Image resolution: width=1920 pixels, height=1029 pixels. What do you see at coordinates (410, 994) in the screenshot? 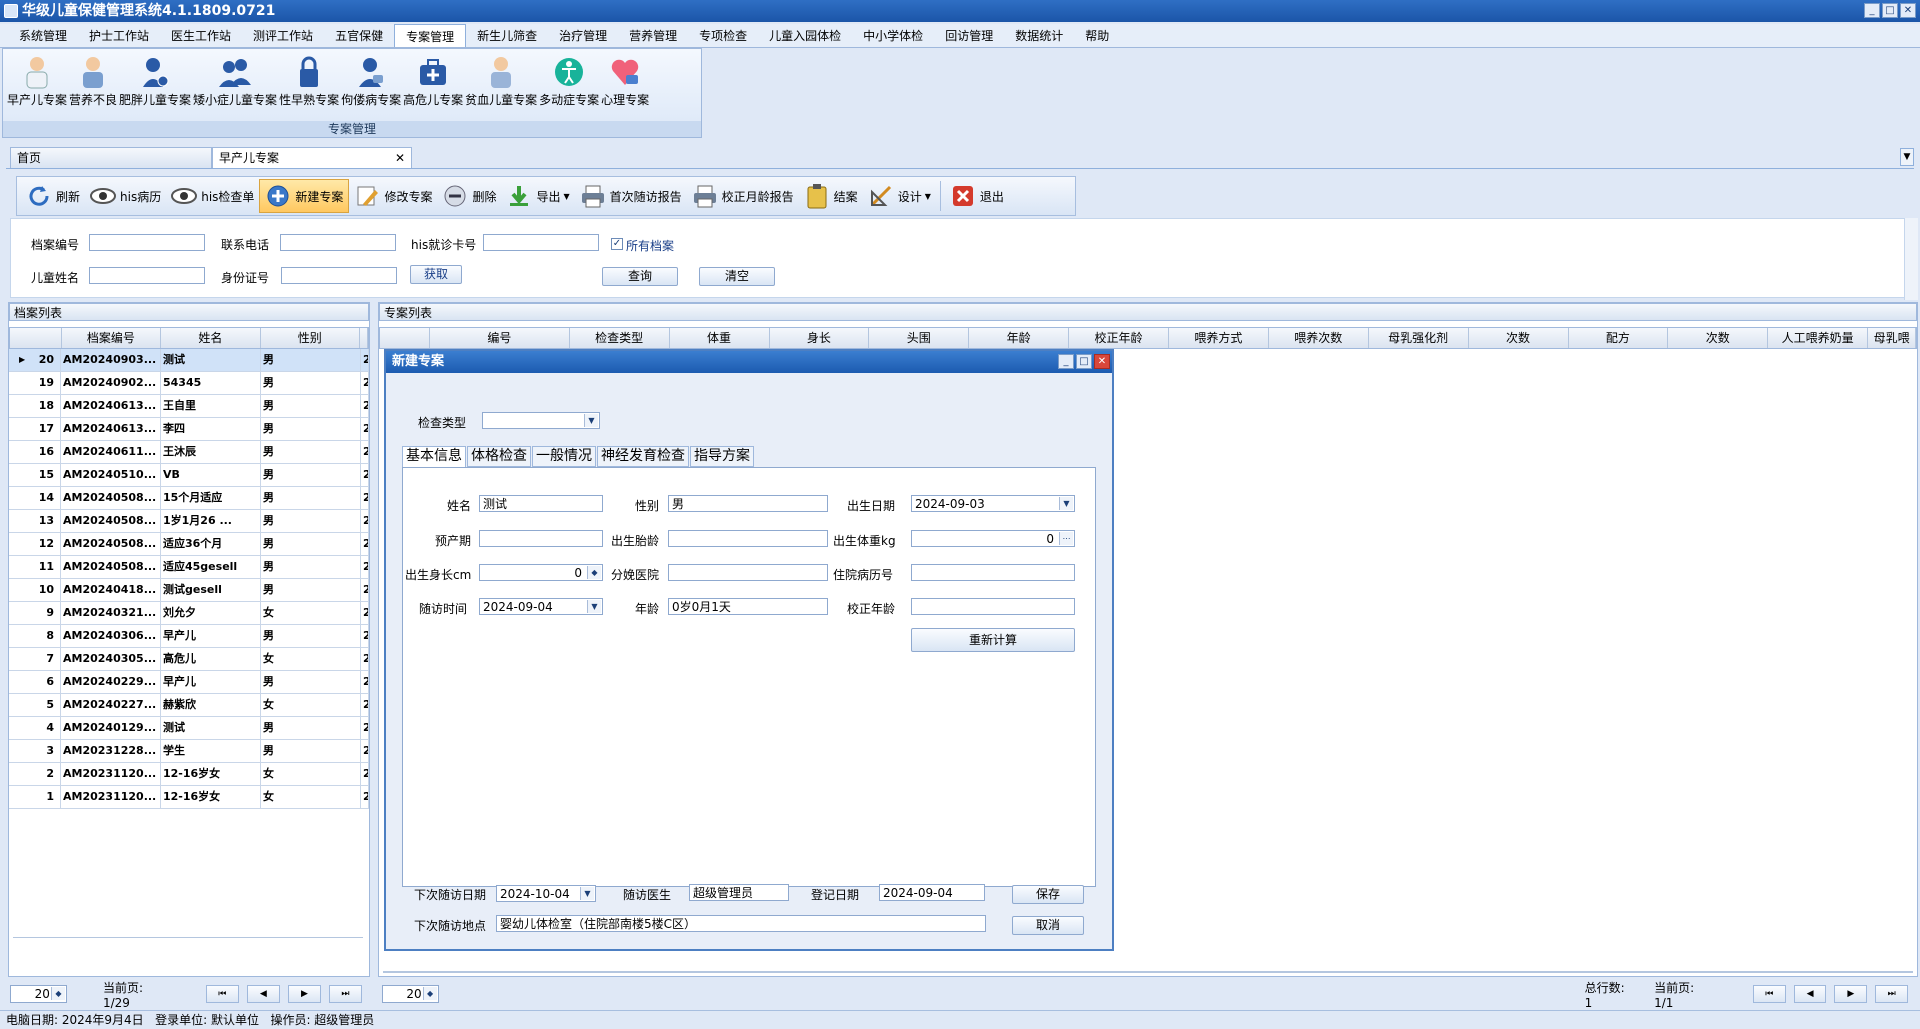
I see `case-page-size: 20 ◆` at bounding box center [410, 994].